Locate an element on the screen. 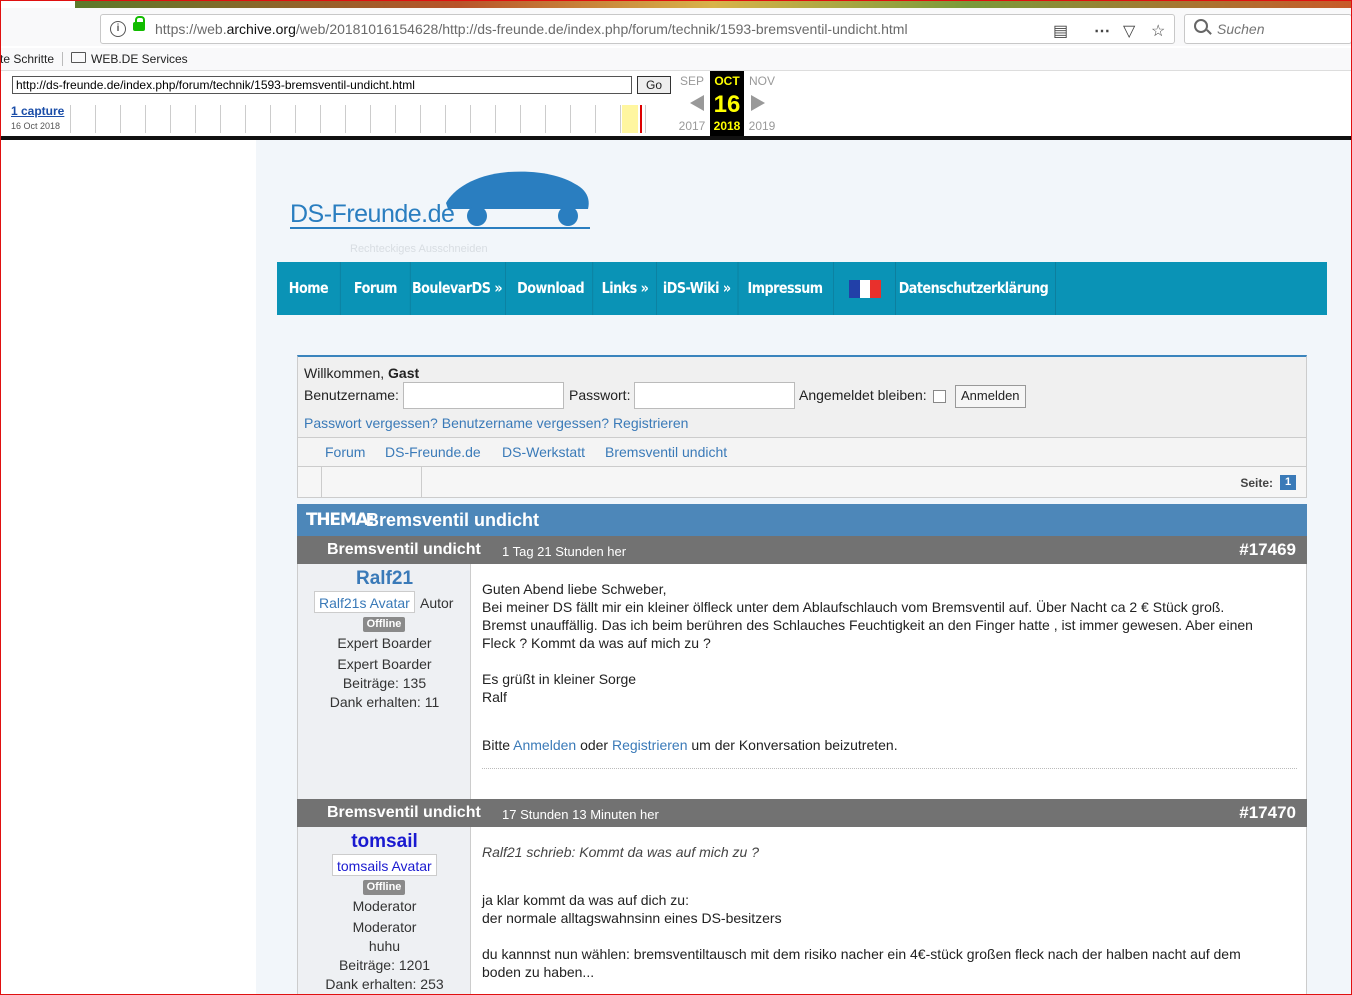 The image size is (1352, 995). user-thanks-count: Dank erhalten: 11 is located at coordinates (384, 702).